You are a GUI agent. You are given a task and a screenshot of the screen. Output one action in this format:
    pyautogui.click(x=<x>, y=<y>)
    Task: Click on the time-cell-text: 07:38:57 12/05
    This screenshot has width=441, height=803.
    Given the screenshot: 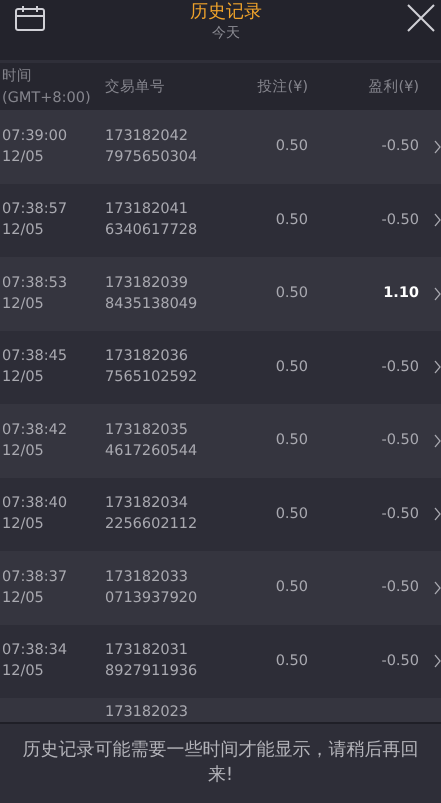 What is the action you would take?
    pyautogui.click(x=35, y=220)
    